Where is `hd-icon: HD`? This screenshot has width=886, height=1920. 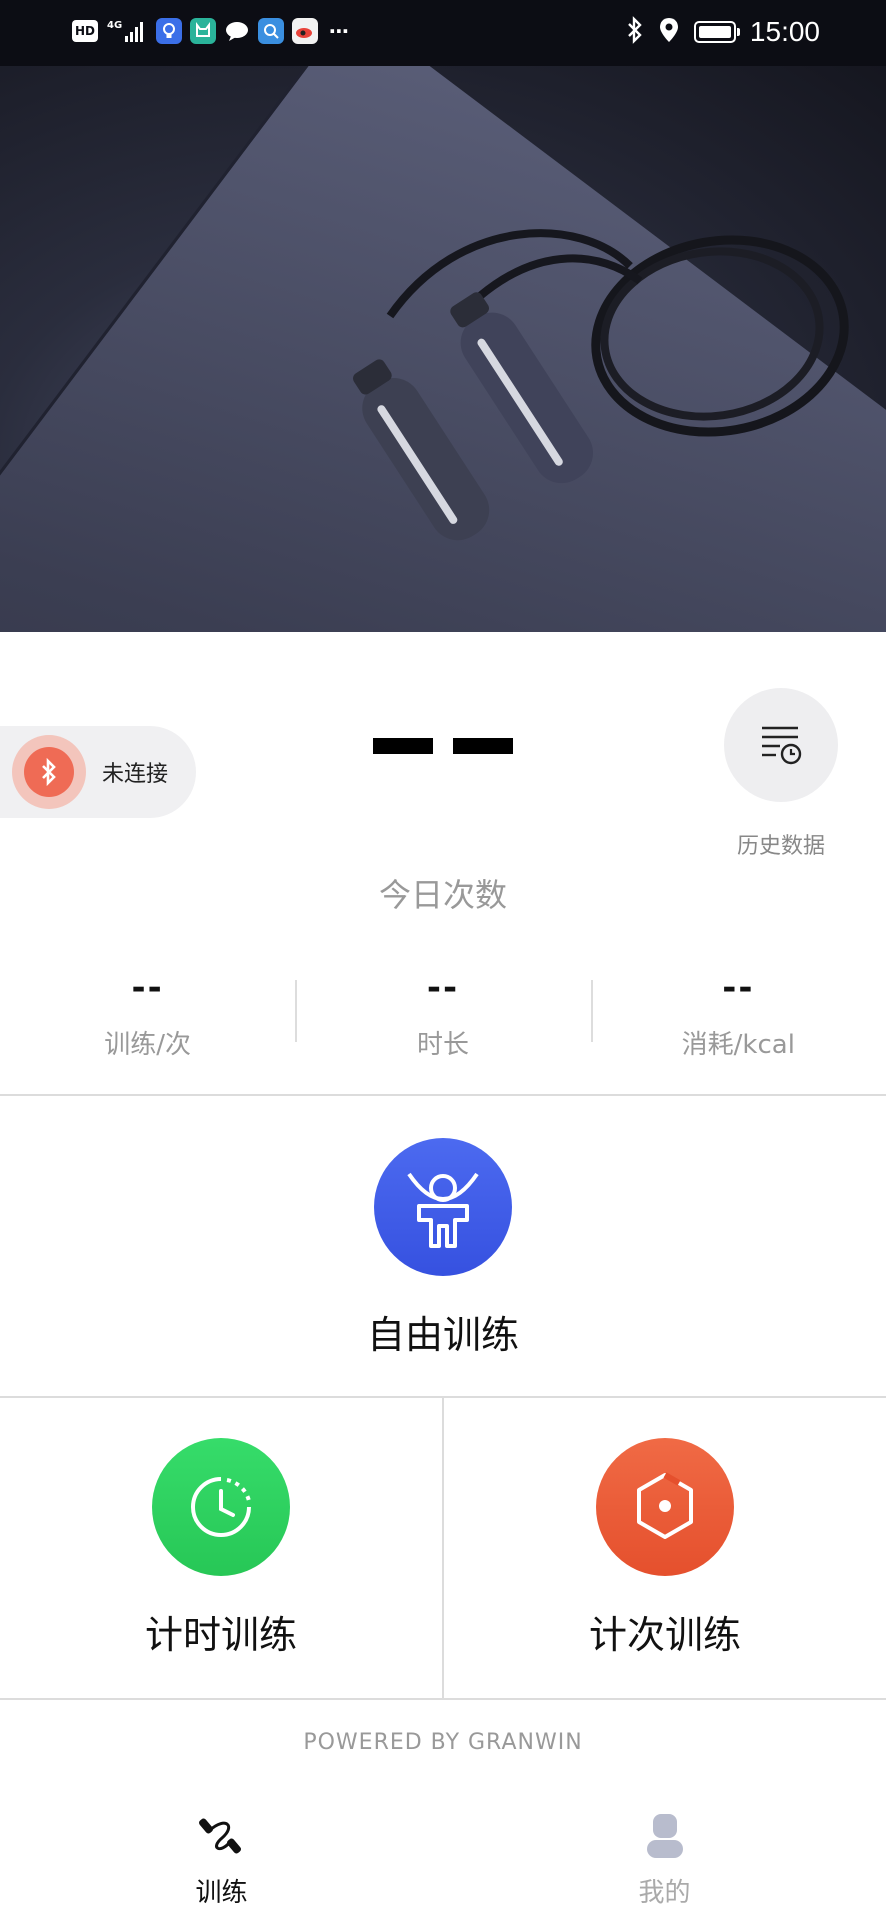 hd-icon: HD is located at coordinates (85, 31).